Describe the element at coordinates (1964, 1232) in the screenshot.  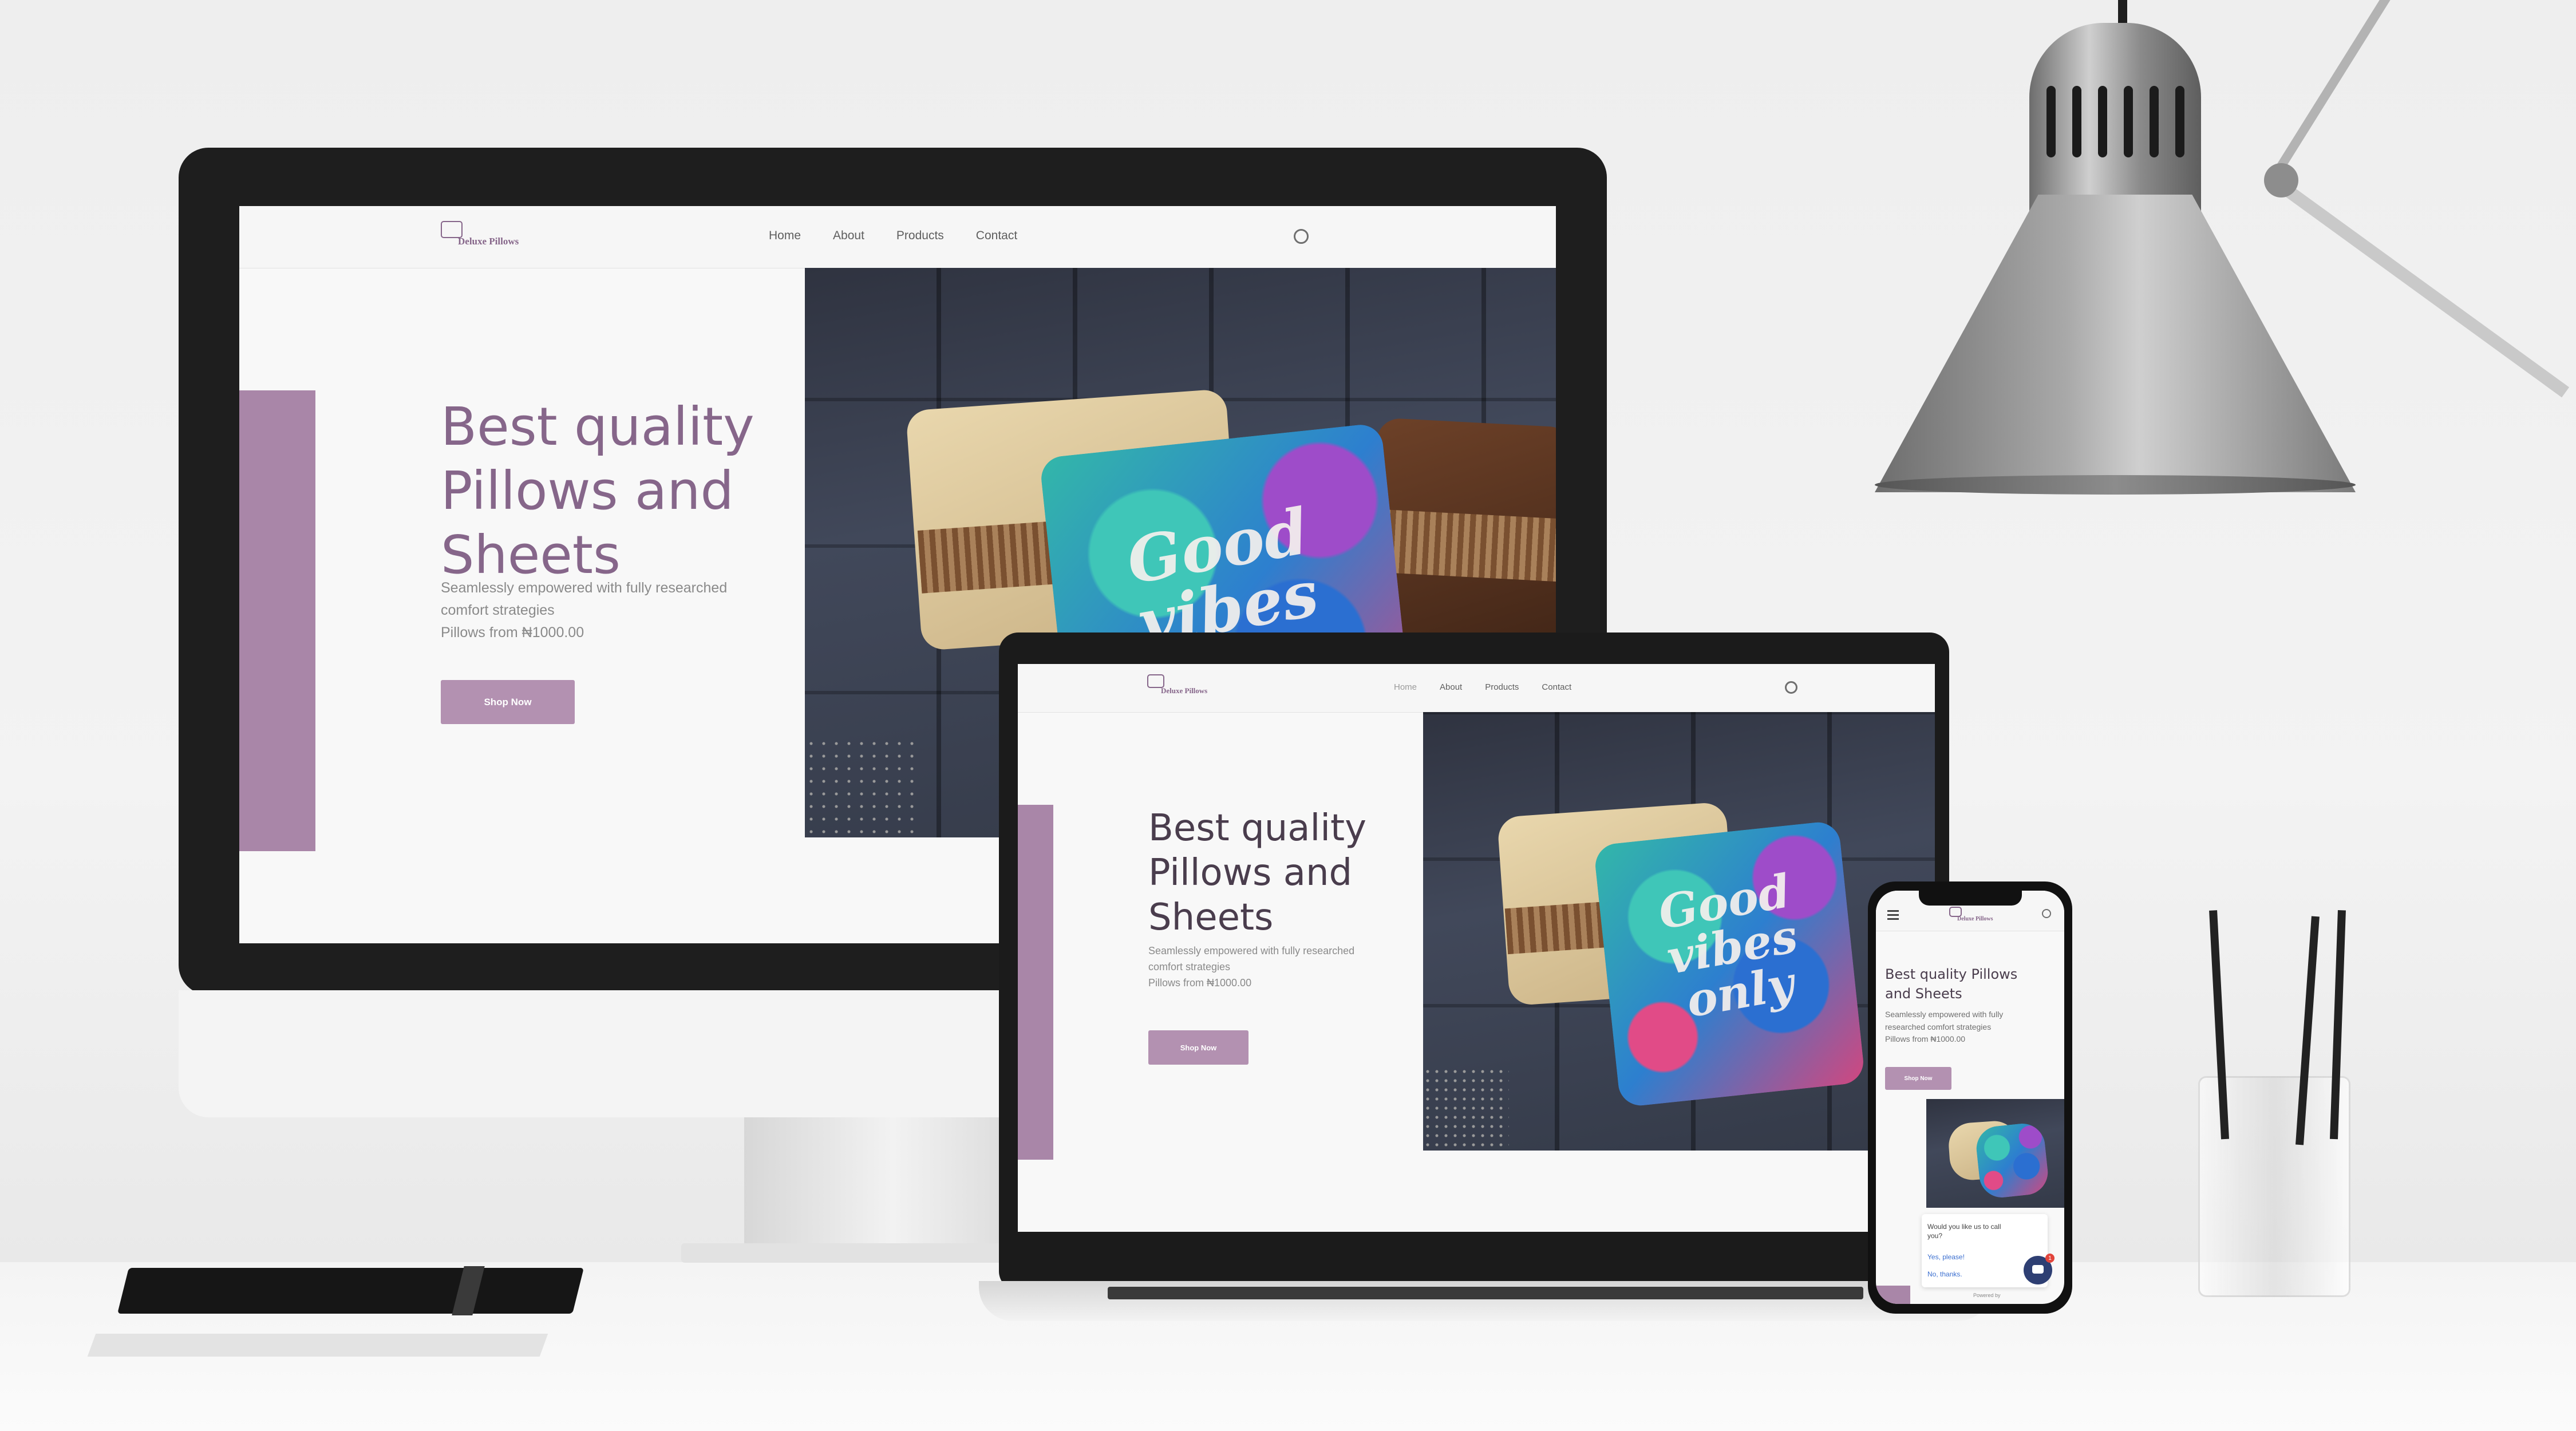
I see `chat-question: Would you like us to call you?` at that location.